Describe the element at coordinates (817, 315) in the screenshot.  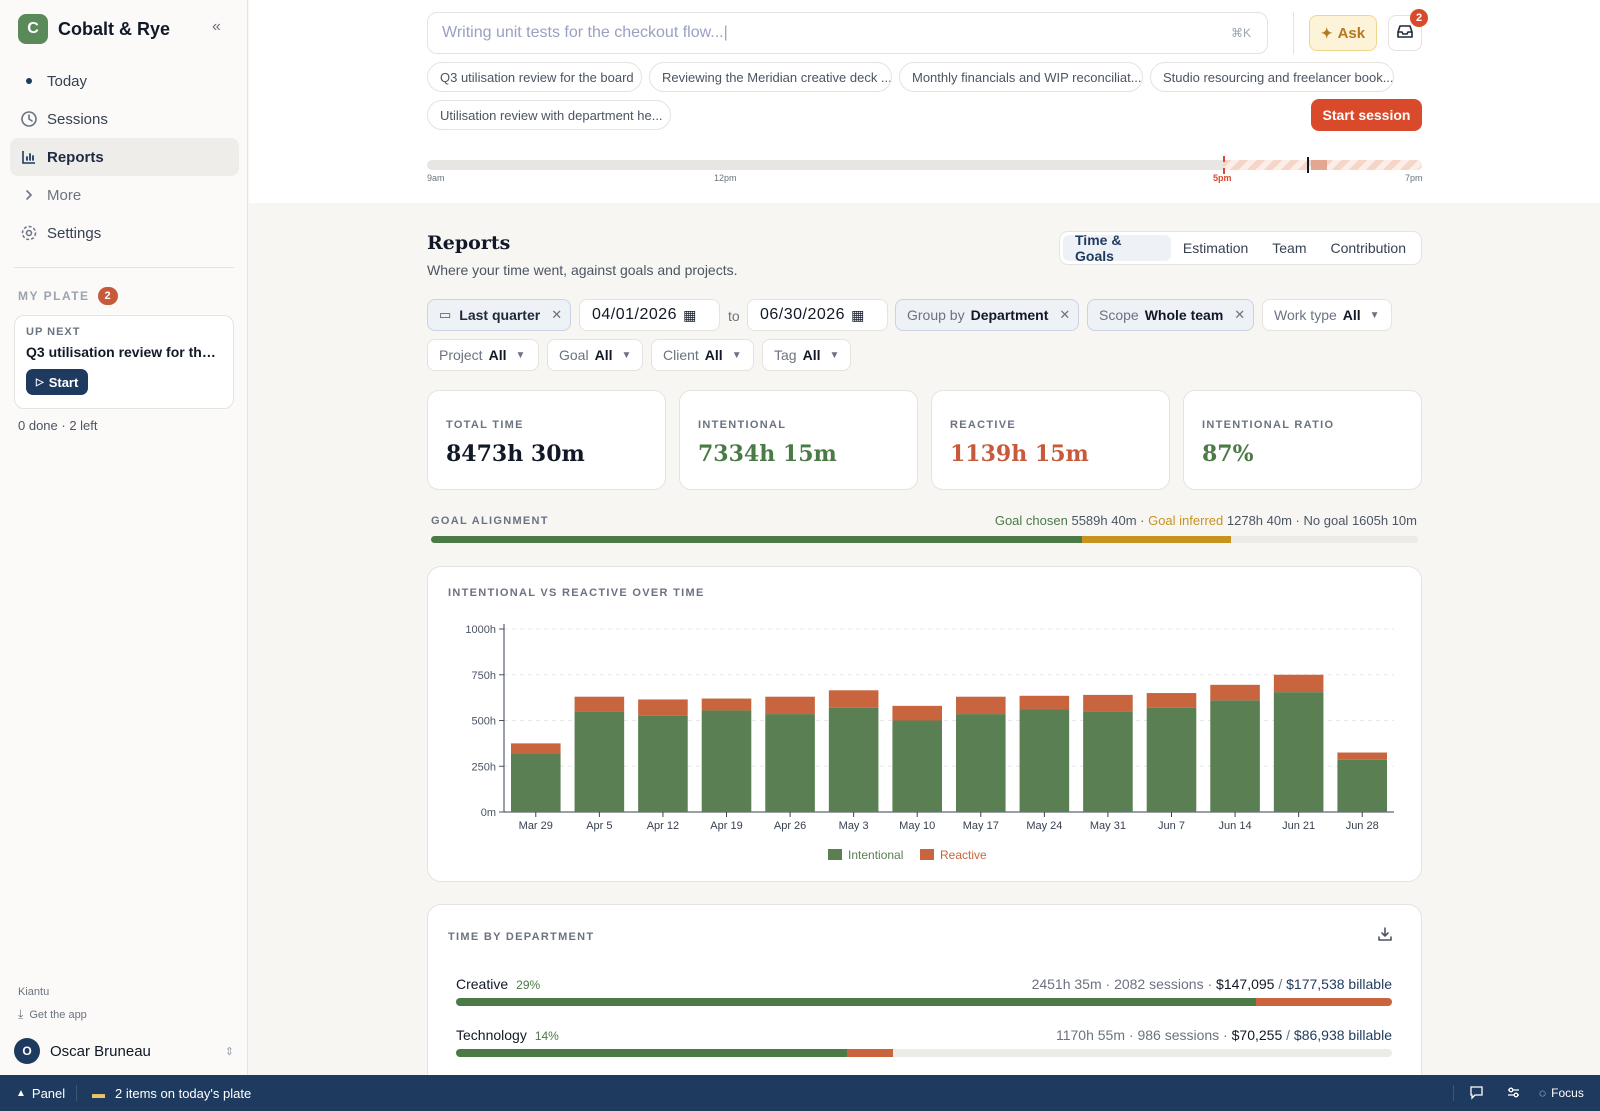
I see `date-to-input: 06/30/2026 ▦` at that location.